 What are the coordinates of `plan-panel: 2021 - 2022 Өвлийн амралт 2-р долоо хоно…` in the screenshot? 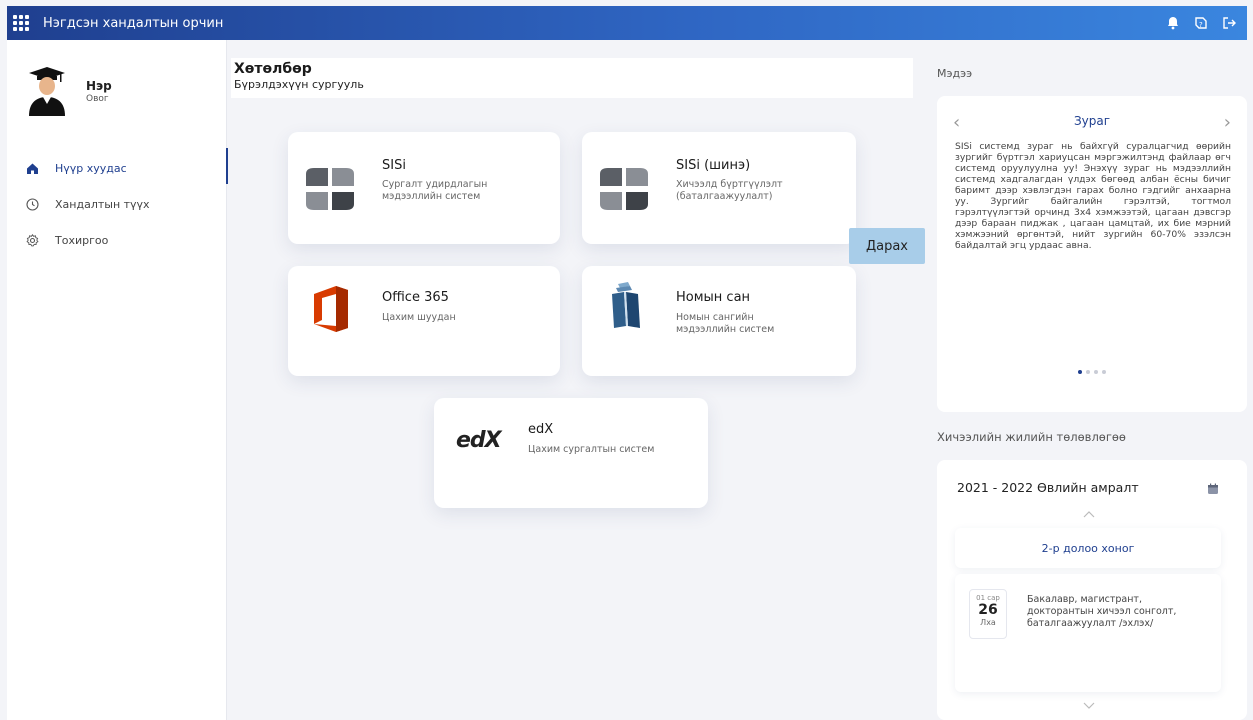 It's located at (1092, 590).